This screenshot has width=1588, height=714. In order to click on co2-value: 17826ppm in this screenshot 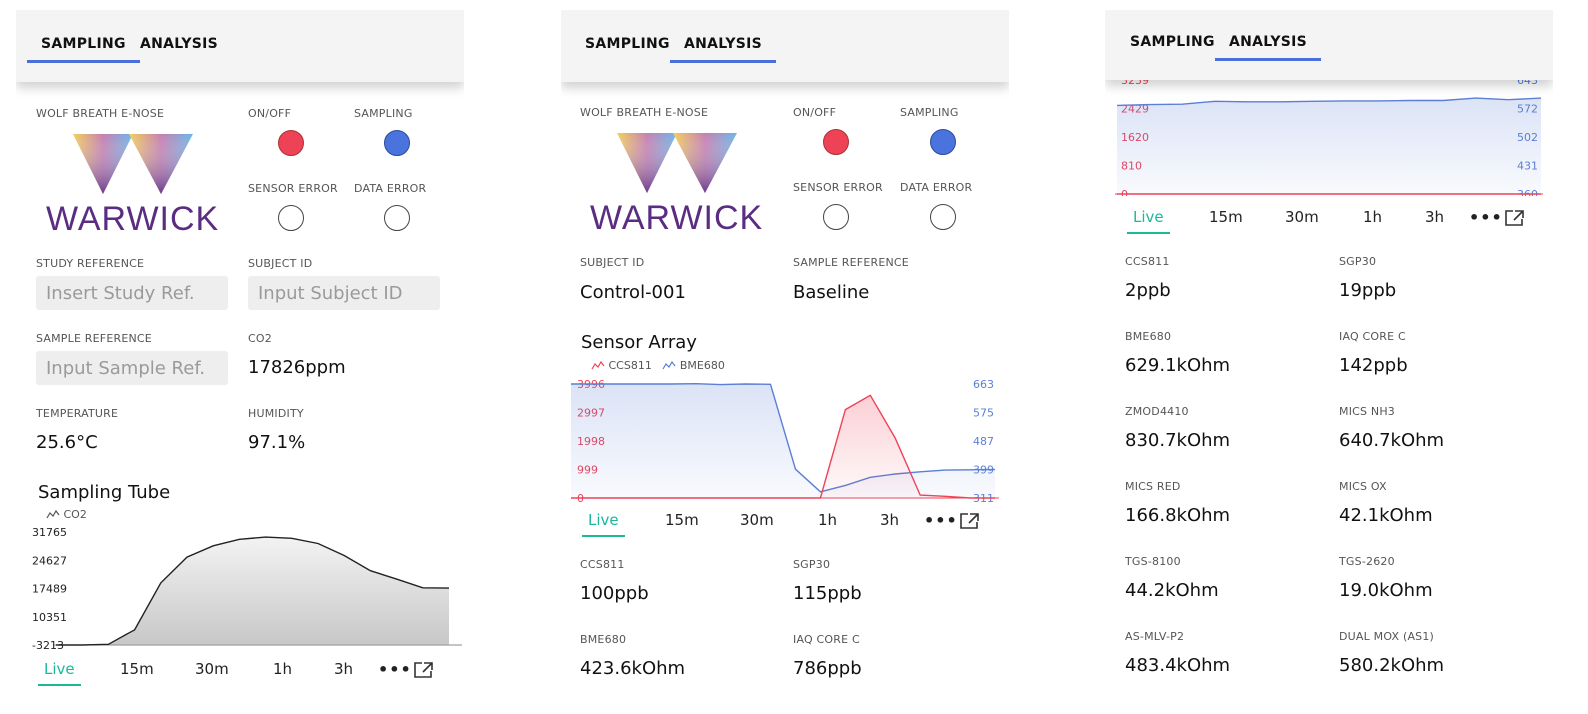, I will do `click(297, 367)`.